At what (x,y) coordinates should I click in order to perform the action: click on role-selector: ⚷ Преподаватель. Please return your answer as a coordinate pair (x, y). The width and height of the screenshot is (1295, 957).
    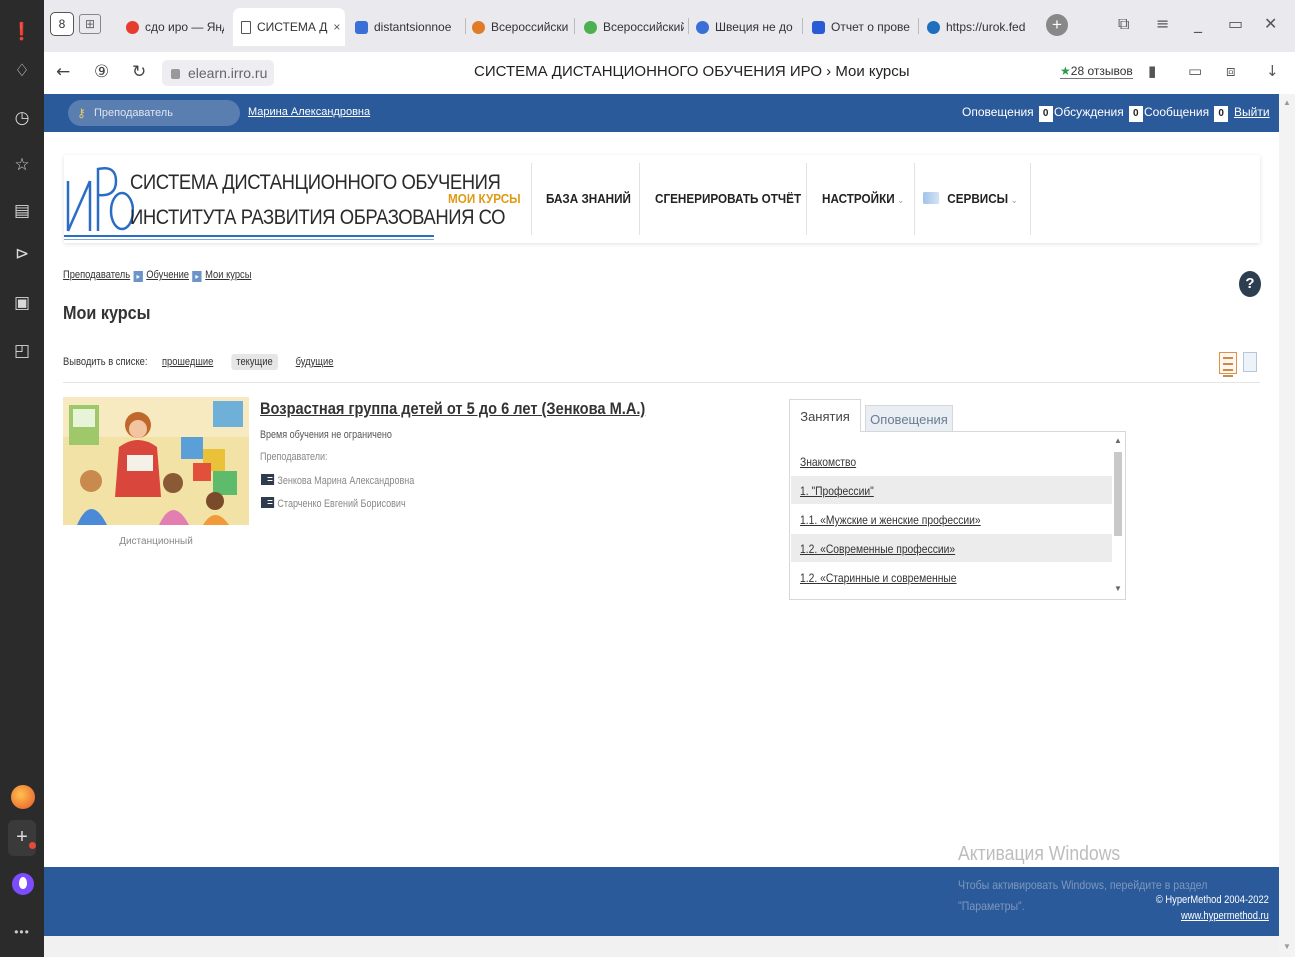
    Looking at the image, I should click on (154, 113).